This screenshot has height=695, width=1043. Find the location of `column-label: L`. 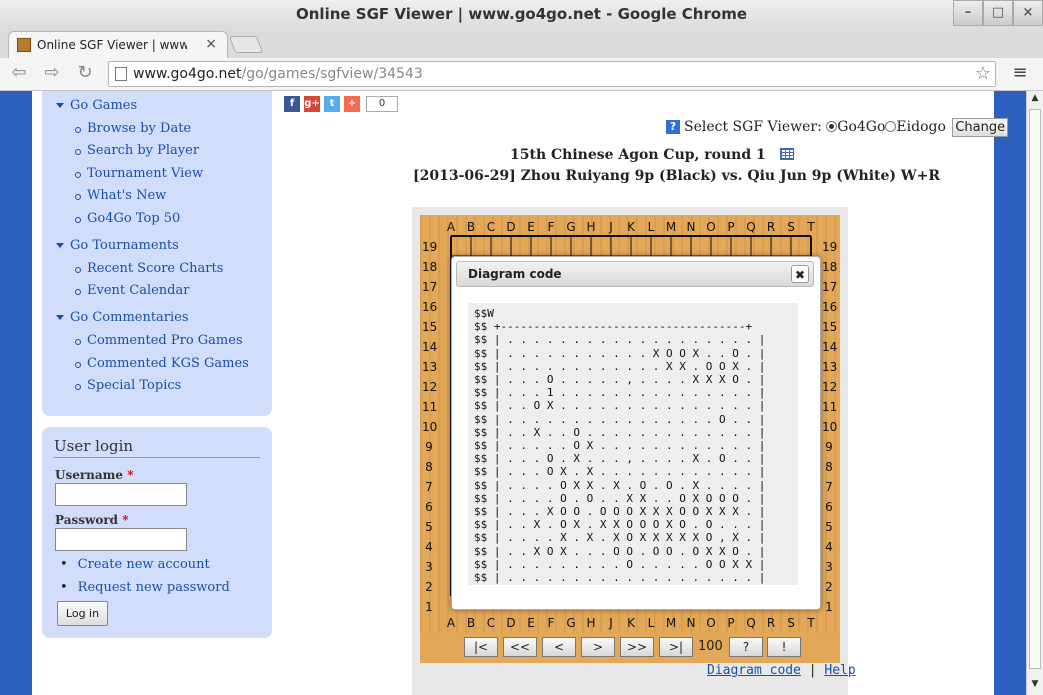

column-label: L is located at coordinates (651, 623).